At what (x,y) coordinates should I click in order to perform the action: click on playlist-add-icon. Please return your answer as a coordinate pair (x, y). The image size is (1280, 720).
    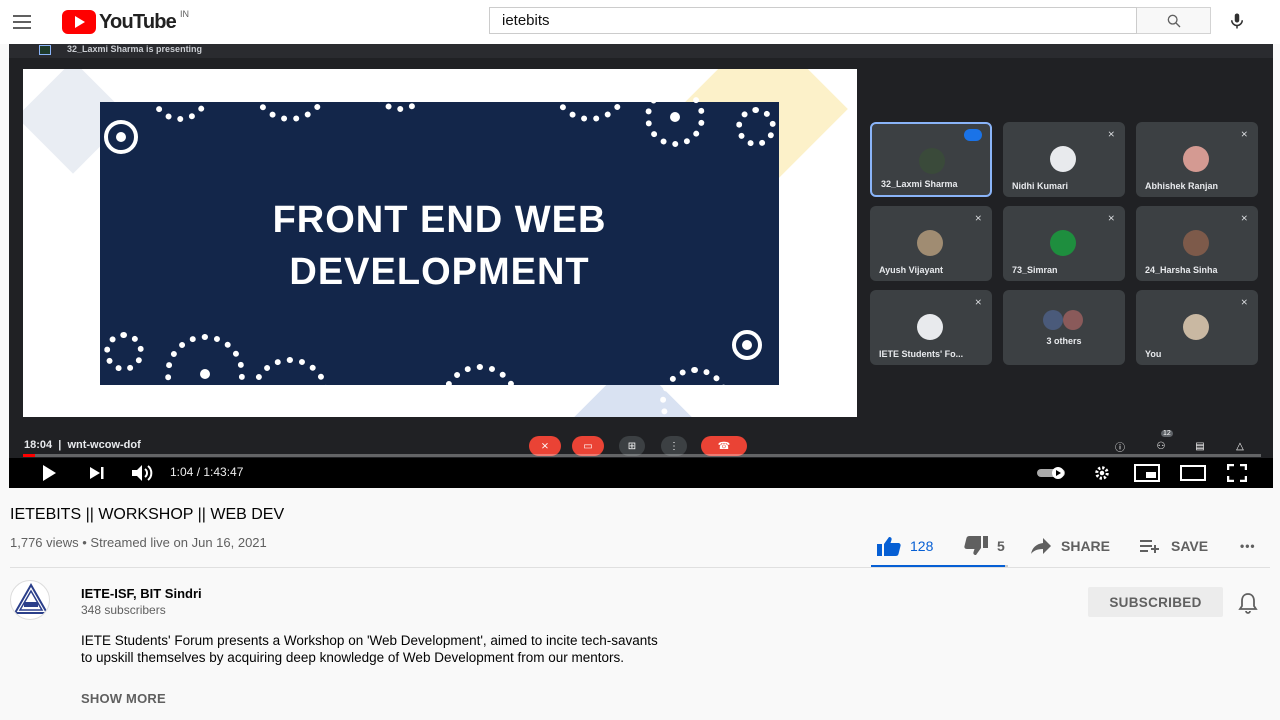
    Looking at the image, I should click on (1149, 546).